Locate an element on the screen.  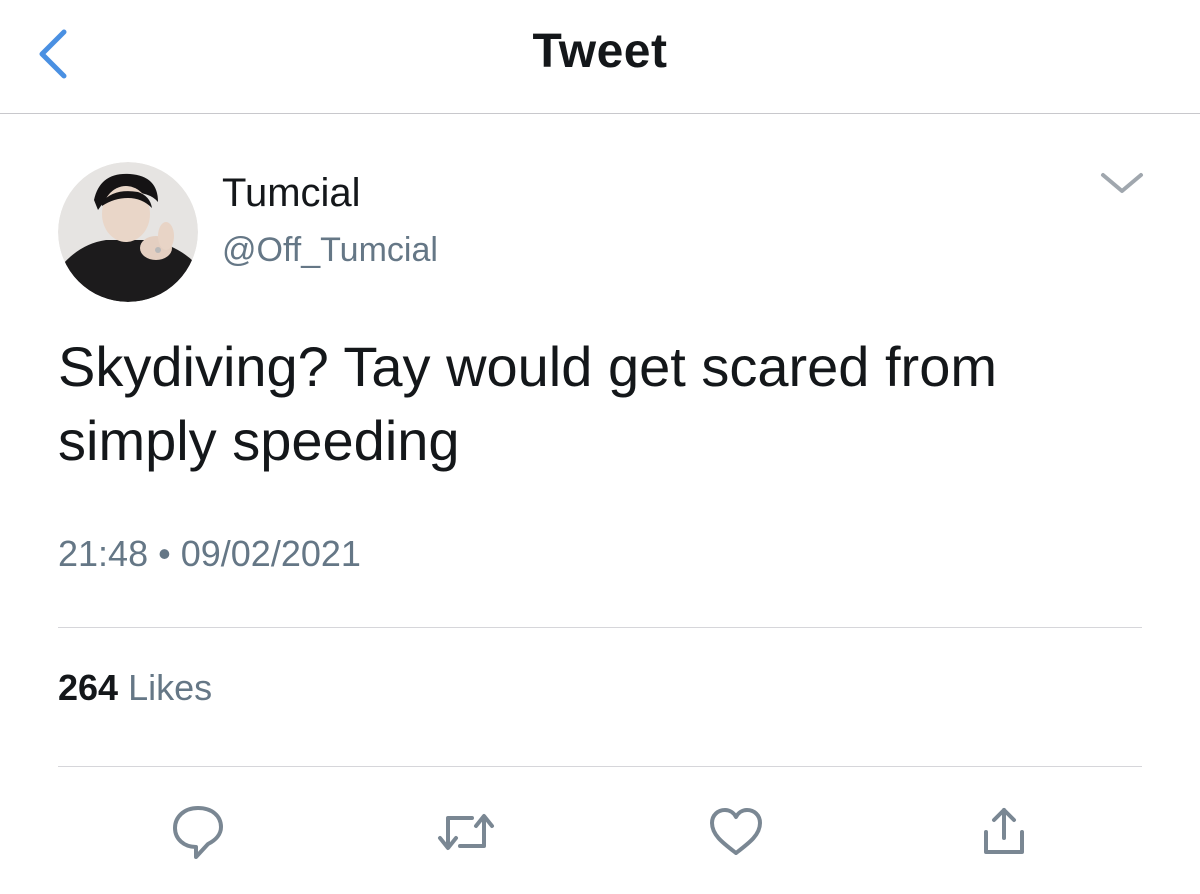
share-button is located at coordinates (1004, 832).